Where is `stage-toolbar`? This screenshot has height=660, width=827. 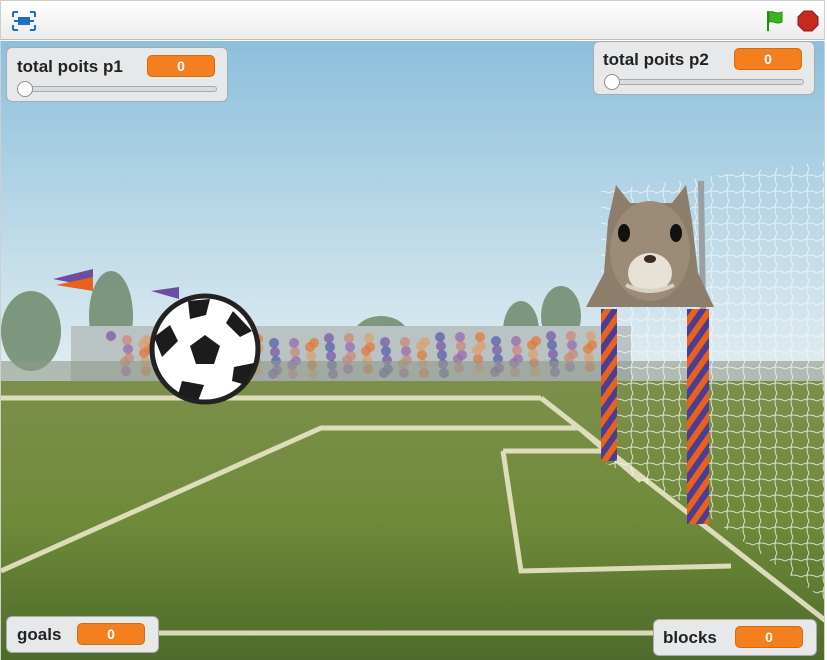 stage-toolbar is located at coordinates (412, 20).